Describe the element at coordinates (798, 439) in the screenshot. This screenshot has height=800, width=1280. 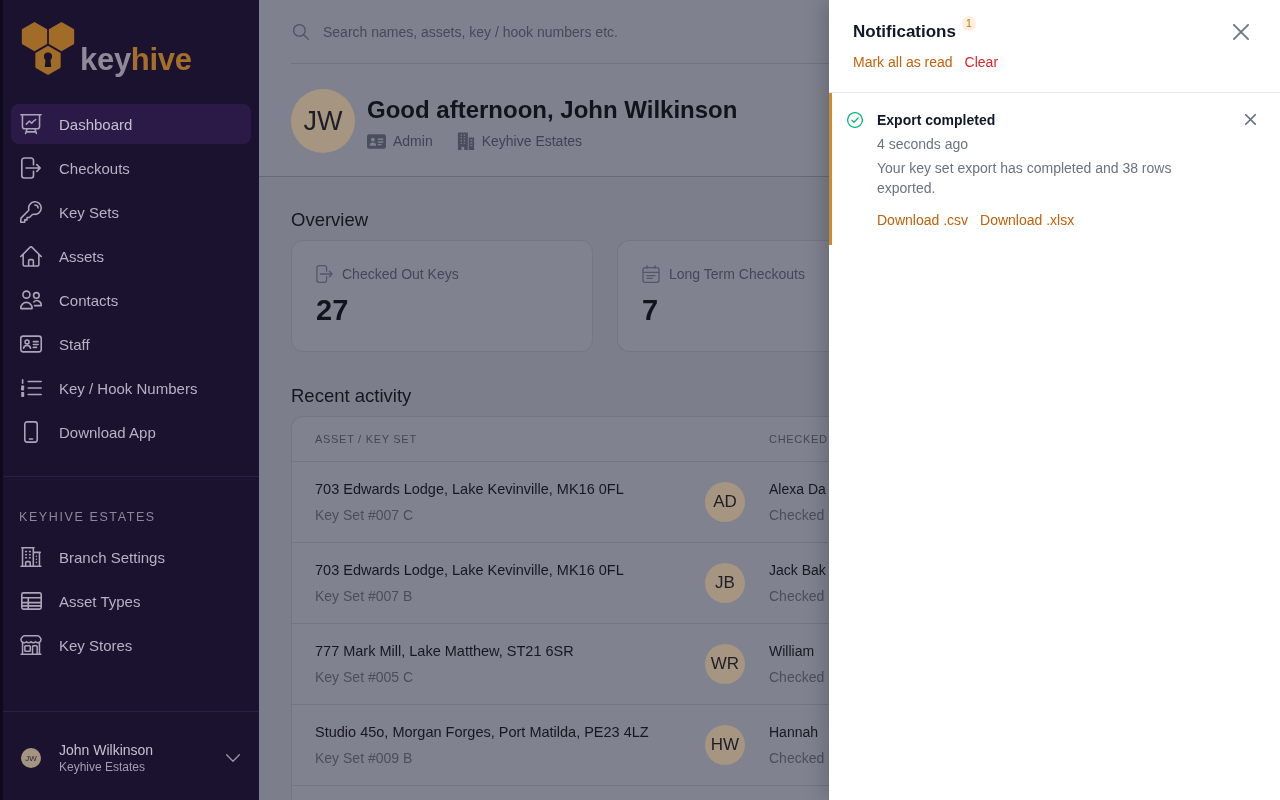
I see `column-header: CHECKED` at that location.